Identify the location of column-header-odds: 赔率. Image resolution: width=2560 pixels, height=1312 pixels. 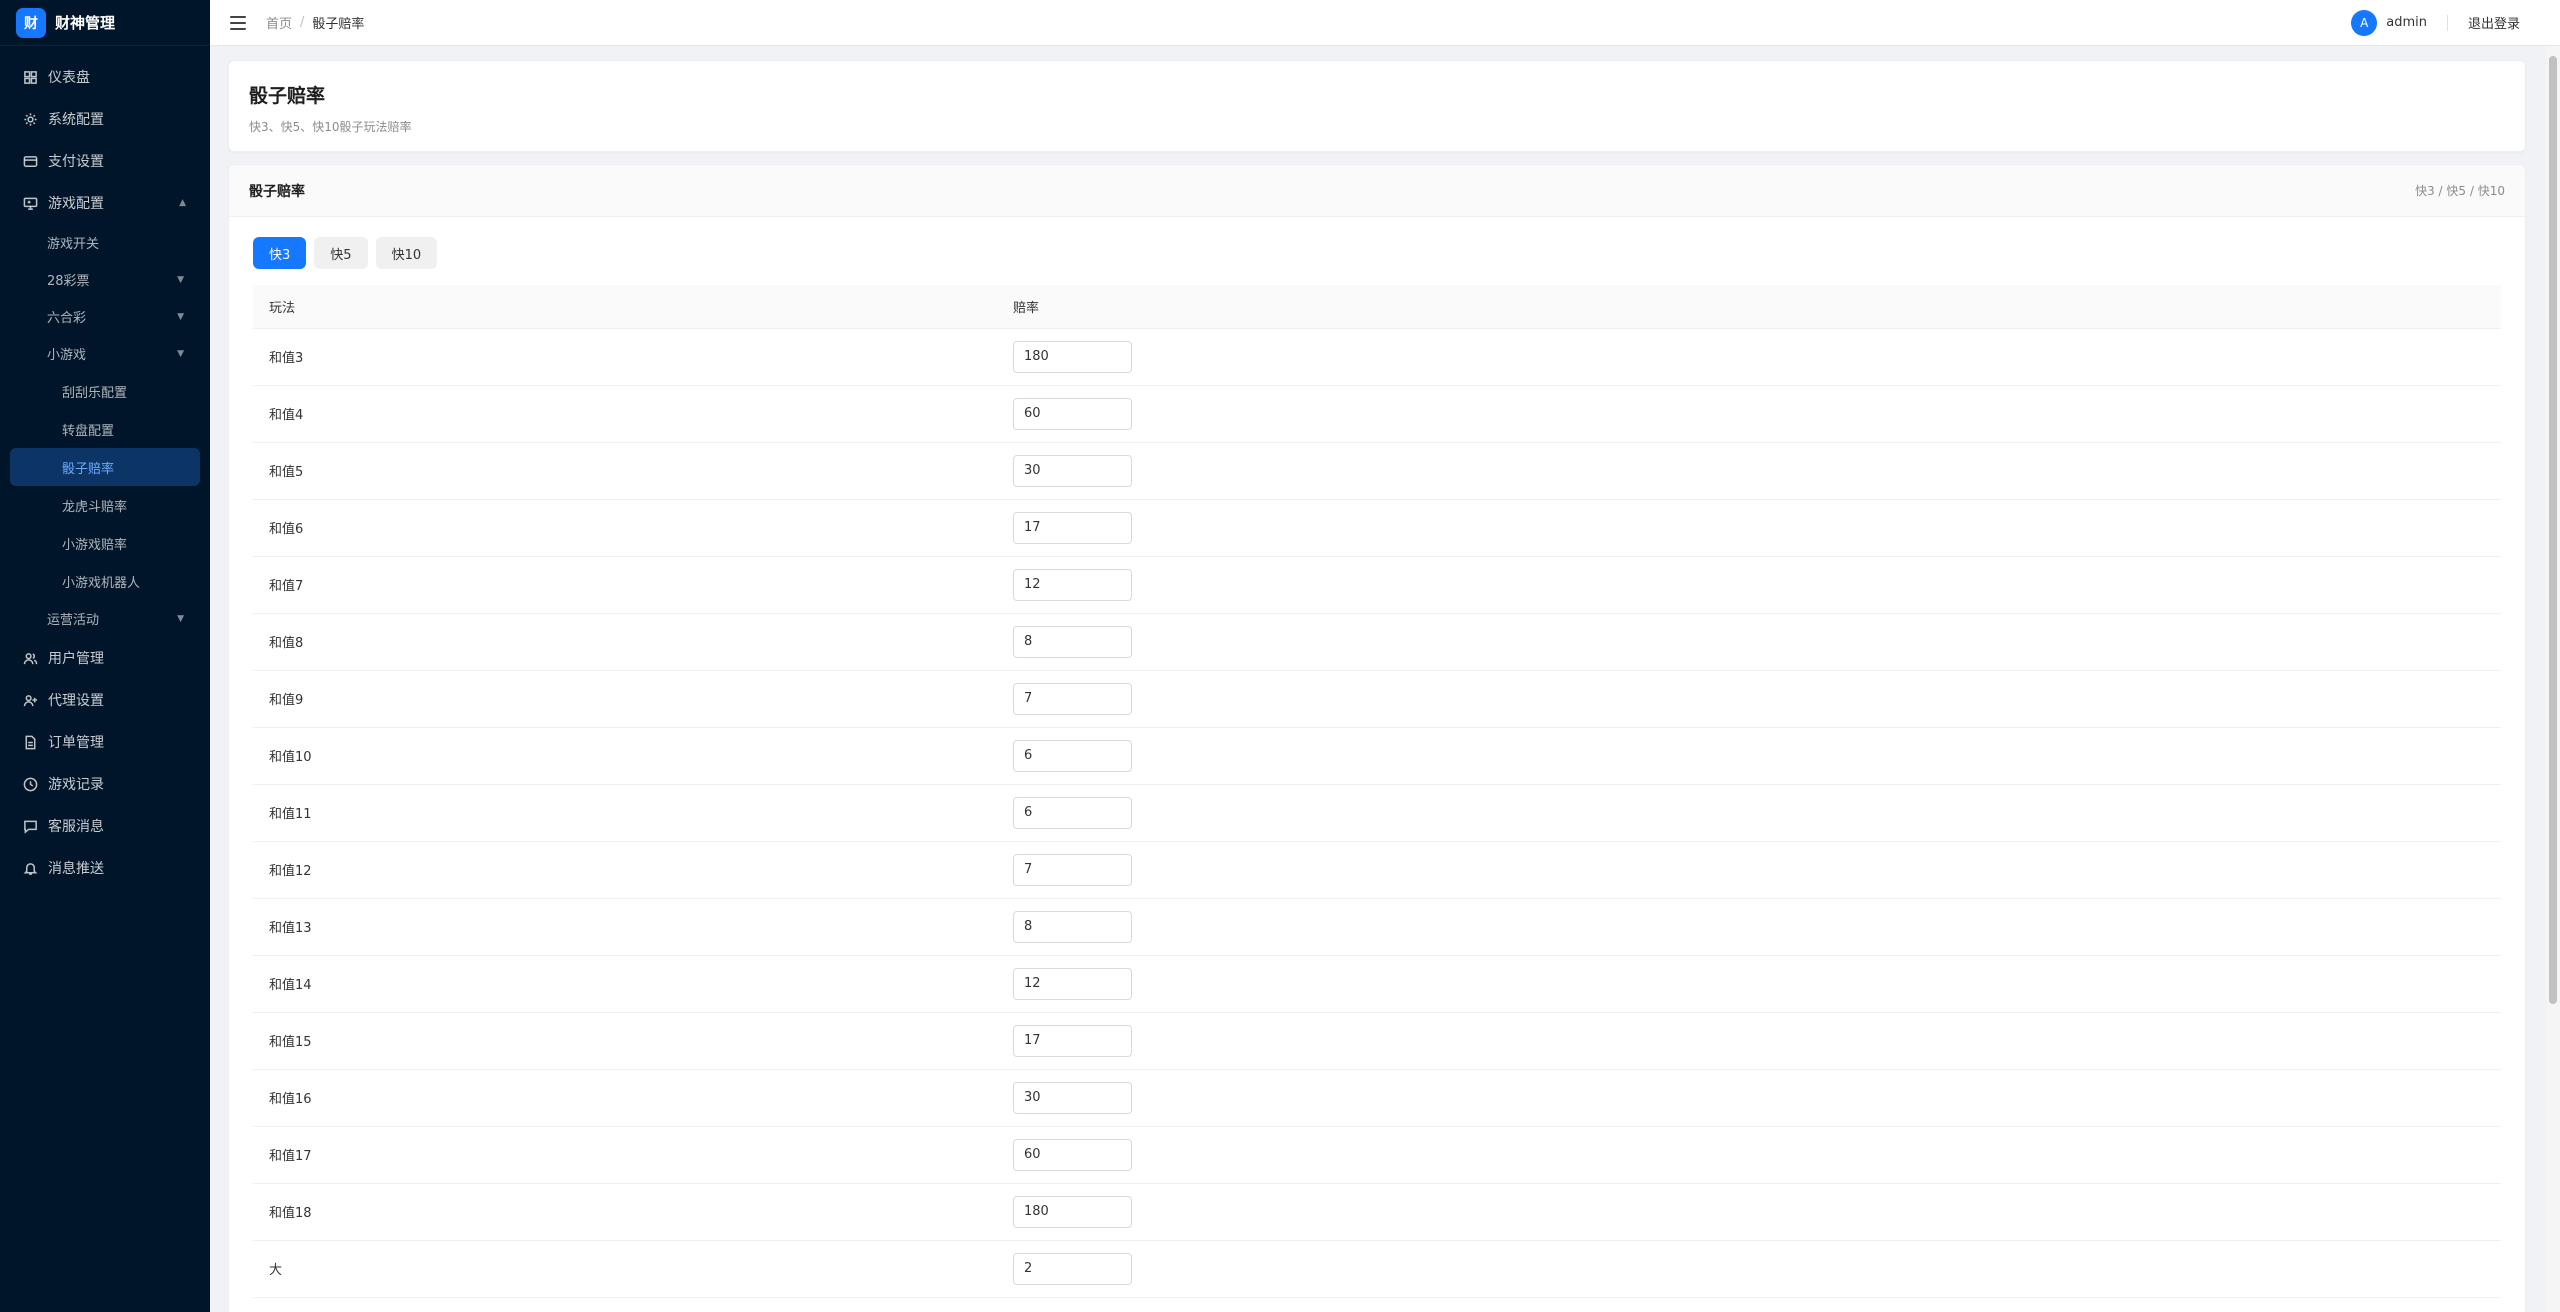
(1749, 307).